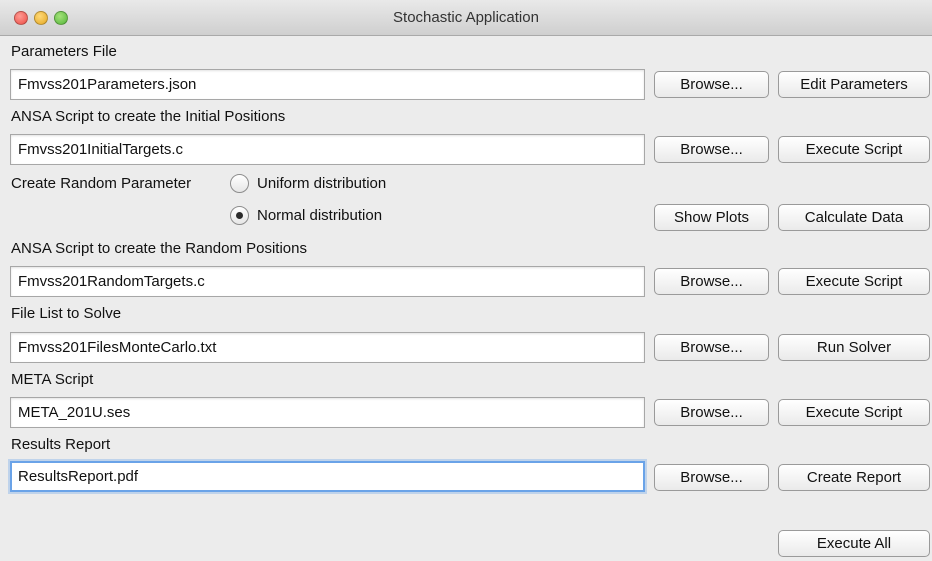 The height and width of the screenshot is (561, 932). I want to click on meta-script-execute-button: Execute Script, so click(854, 412).